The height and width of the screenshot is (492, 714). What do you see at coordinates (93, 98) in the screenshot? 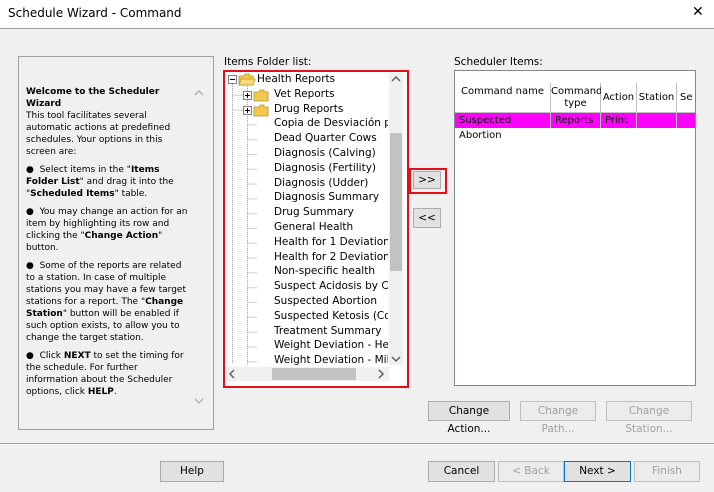
I see `welcome-heading: Welcome to the Scheduler Wizard` at bounding box center [93, 98].